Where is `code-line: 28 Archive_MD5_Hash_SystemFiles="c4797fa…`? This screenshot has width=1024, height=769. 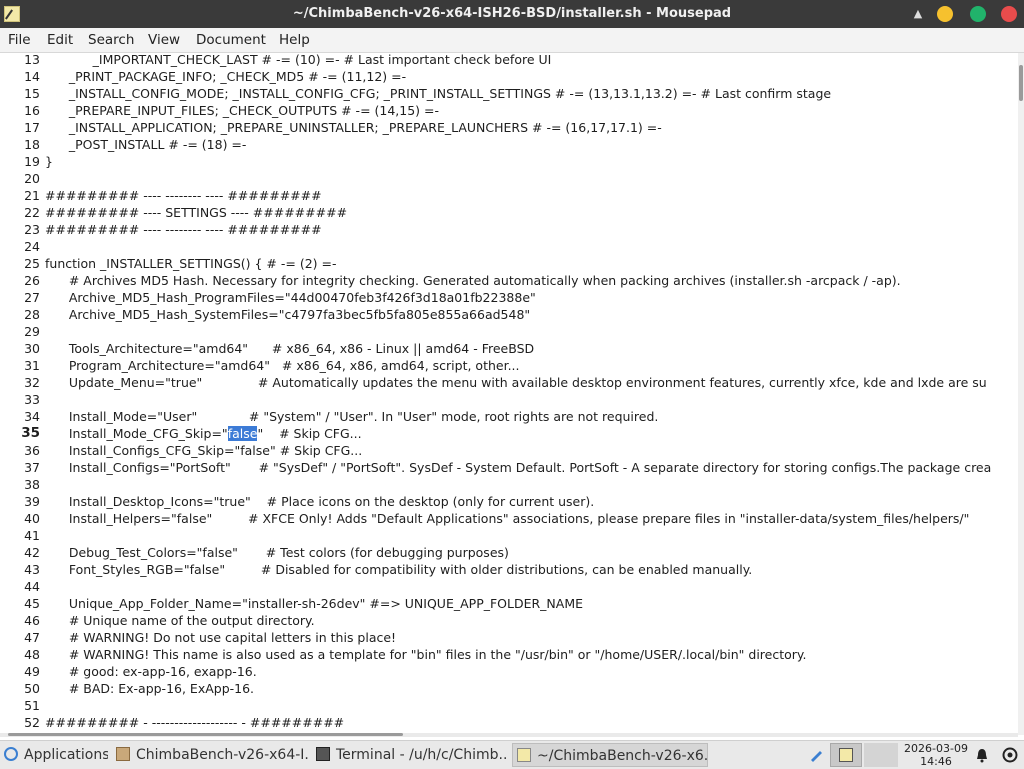
code-line: 28 Archive_MD5_Hash_SystemFiles="c4797fa… is located at coordinates (509, 314).